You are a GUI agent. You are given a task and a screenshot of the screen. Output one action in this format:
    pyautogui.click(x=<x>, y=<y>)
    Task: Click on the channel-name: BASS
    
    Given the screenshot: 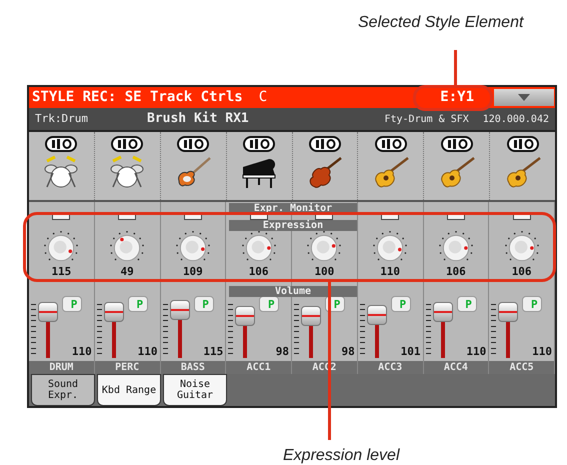 What is the action you would take?
    pyautogui.click(x=193, y=367)
    